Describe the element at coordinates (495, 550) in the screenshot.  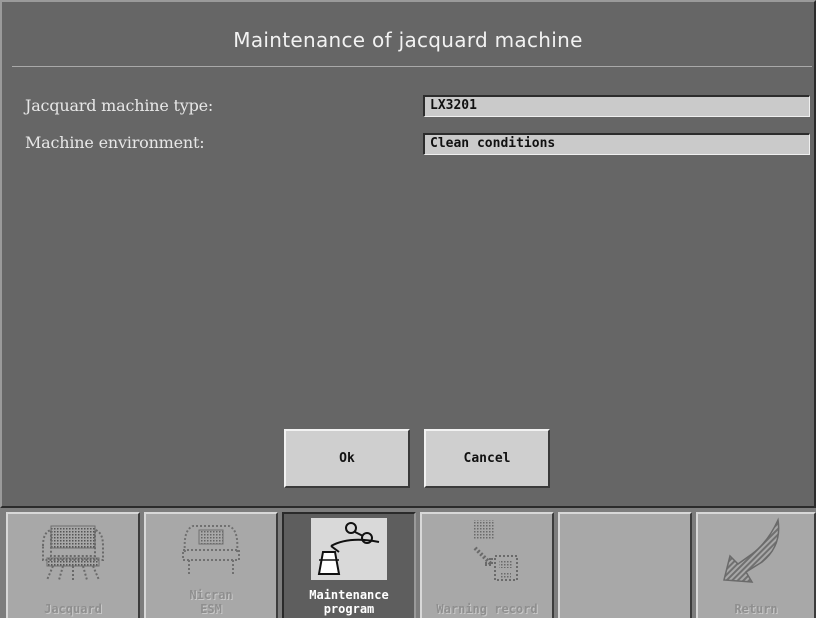
I see `warning-record-icon` at that location.